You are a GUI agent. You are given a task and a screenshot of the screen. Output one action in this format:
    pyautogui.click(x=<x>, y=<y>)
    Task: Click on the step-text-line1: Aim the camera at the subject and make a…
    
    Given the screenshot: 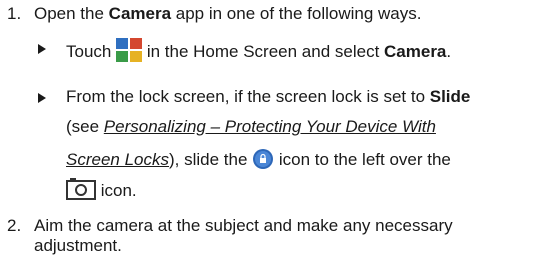 What is the action you would take?
    pyautogui.click(x=243, y=225)
    